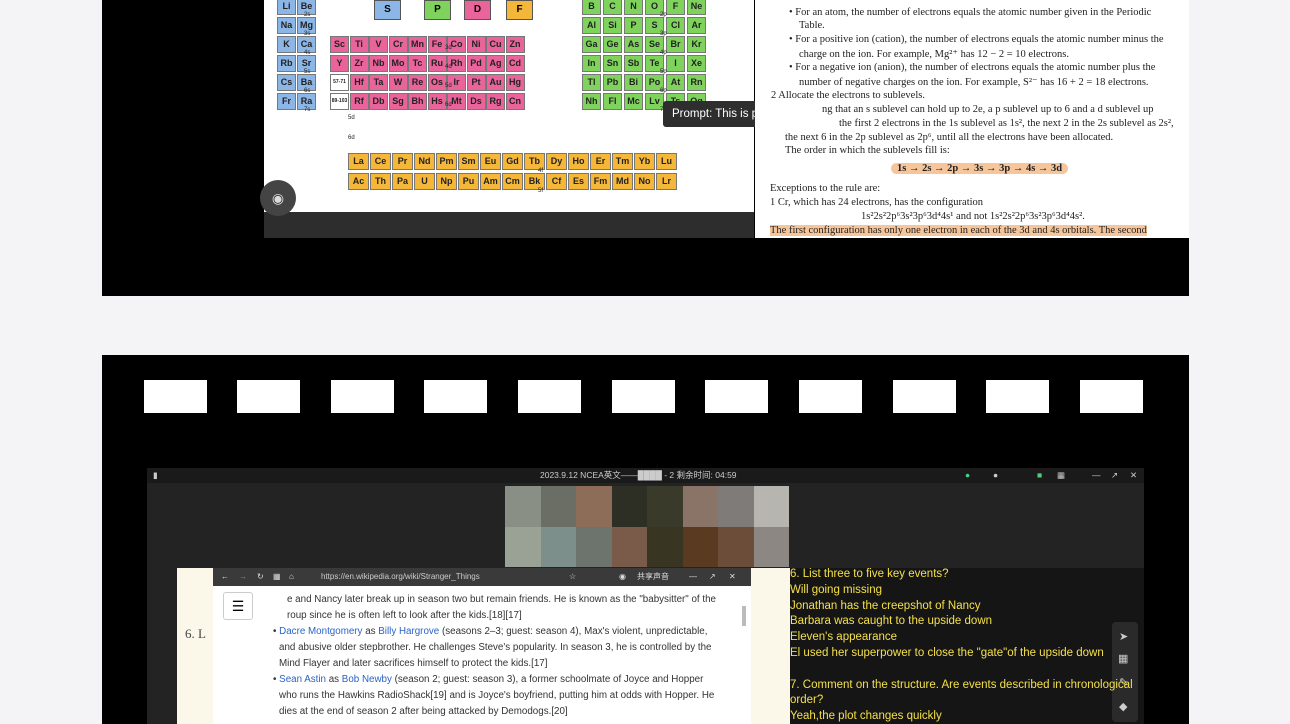  What do you see at coordinates (195, 633) in the screenshot?
I see `question-number-label: 6. L` at bounding box center [195, 633].